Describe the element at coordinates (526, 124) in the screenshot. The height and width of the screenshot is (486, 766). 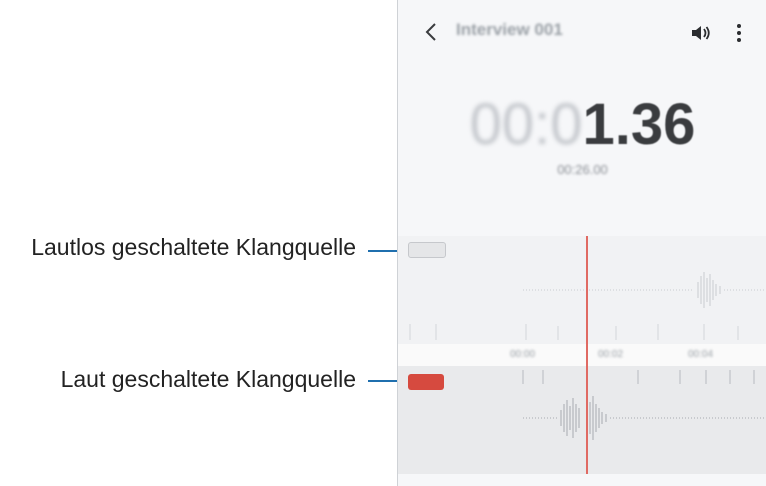
I see `elapsed-time-dim: 00:0` at that location.